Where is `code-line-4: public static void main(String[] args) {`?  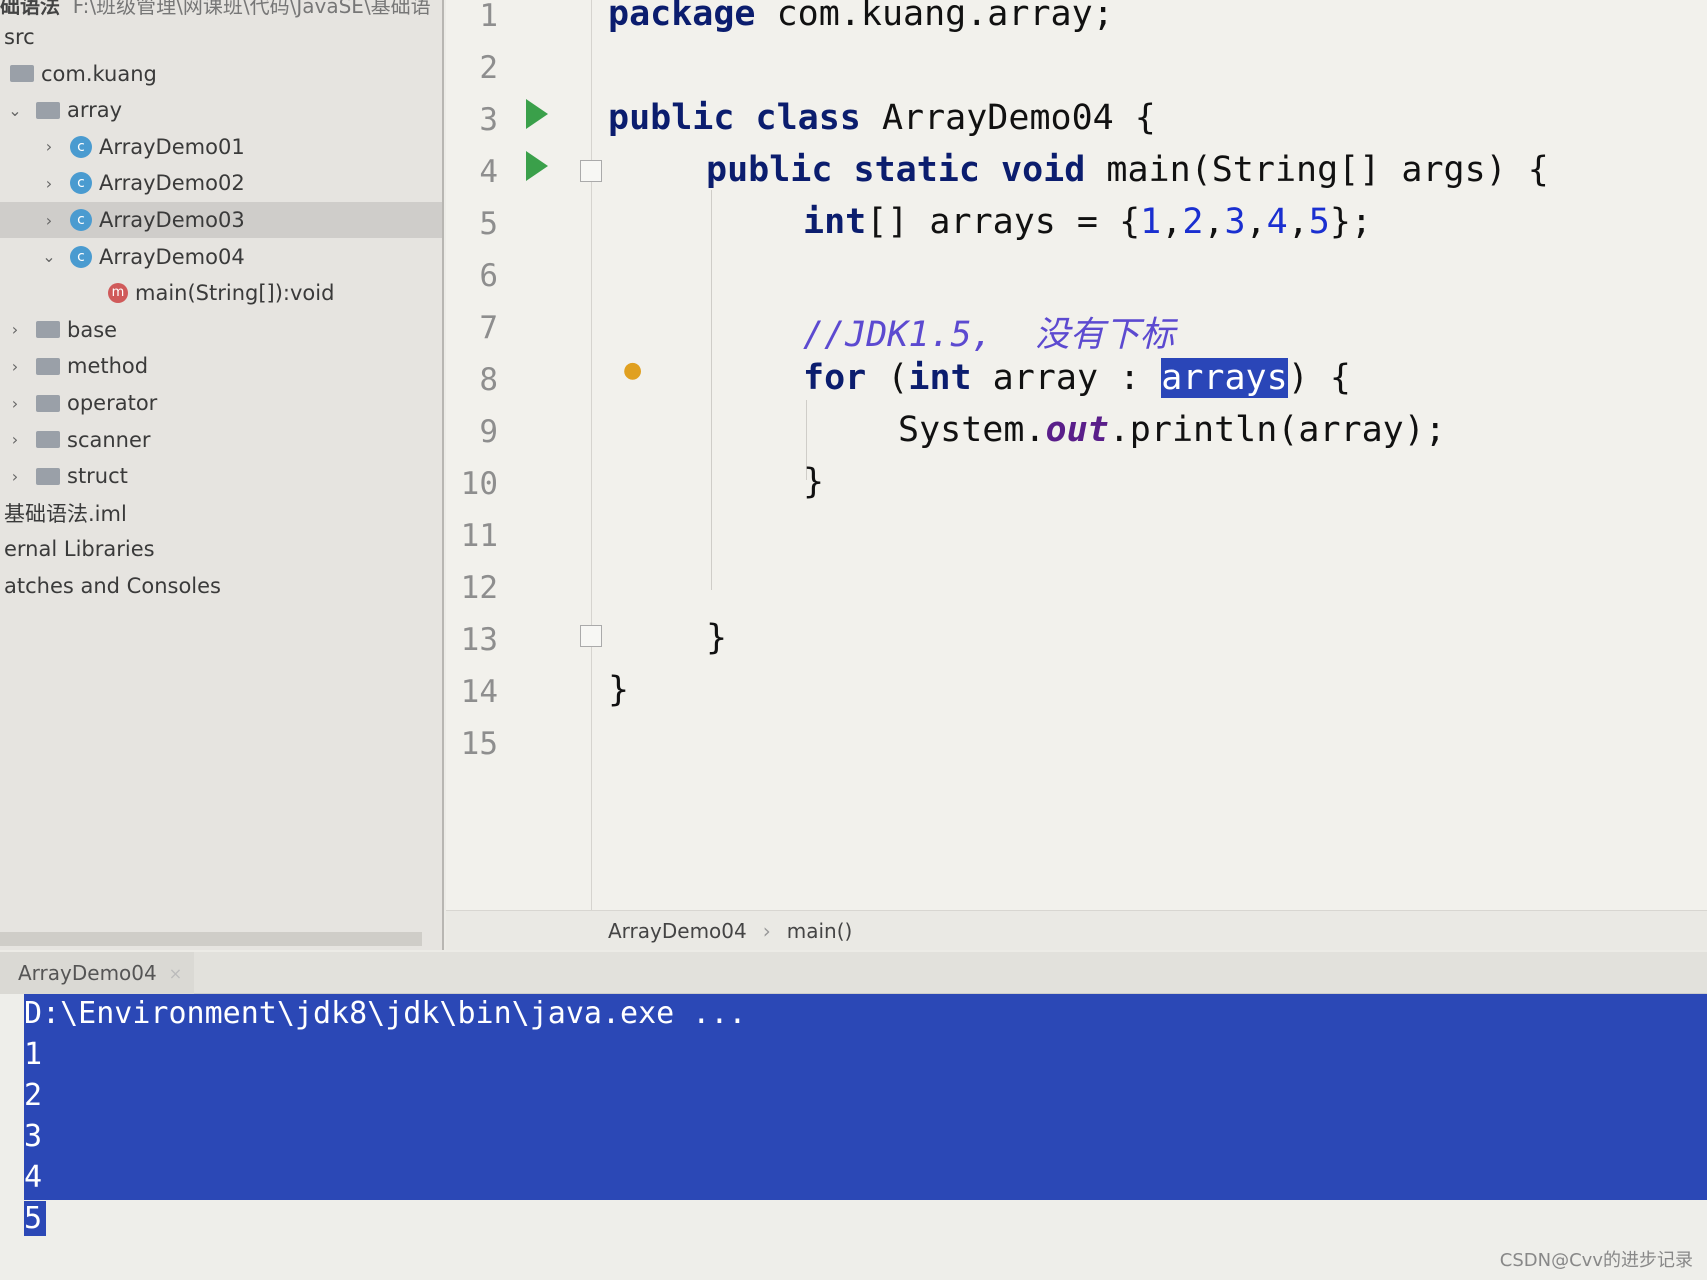
code-line-4: public static void main(String[] args) { is located at coordinates (1127, 170).